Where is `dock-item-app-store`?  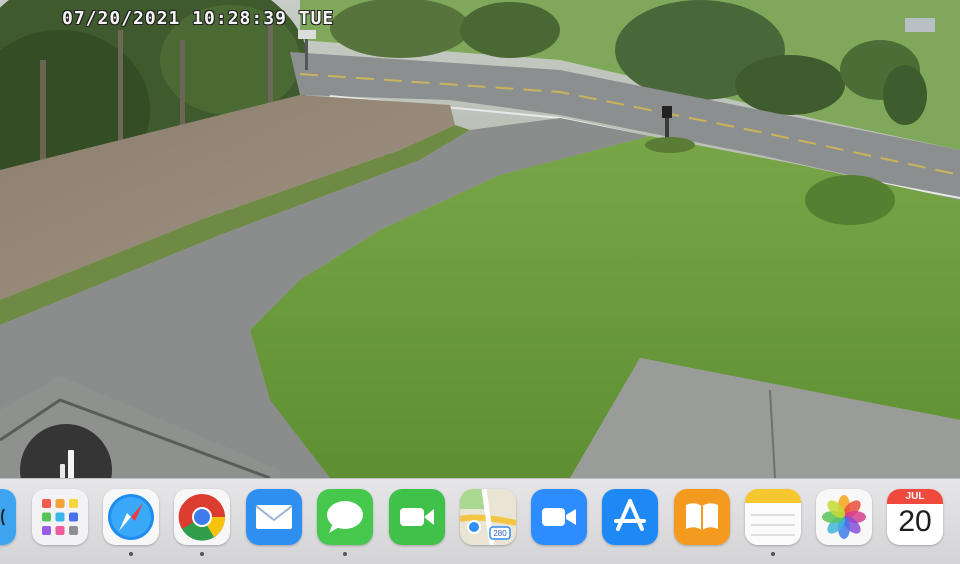
dock-item-app-store is located at coordinates (630, 517).